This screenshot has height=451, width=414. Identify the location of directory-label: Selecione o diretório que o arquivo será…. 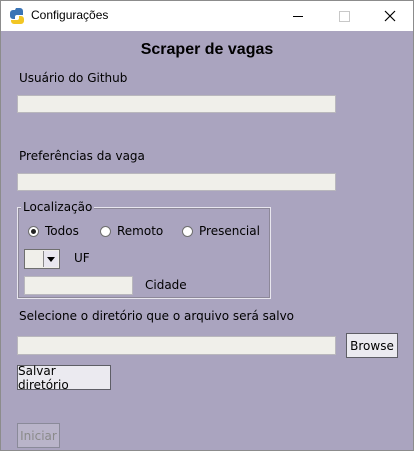
(157, 316).